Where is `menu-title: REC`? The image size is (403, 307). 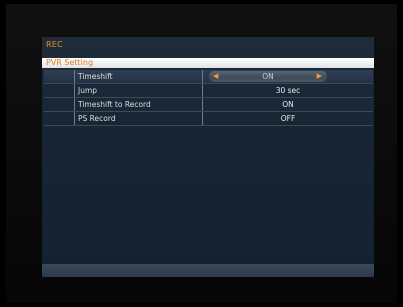 menu-title: REC is located at coordinates (54, 44).